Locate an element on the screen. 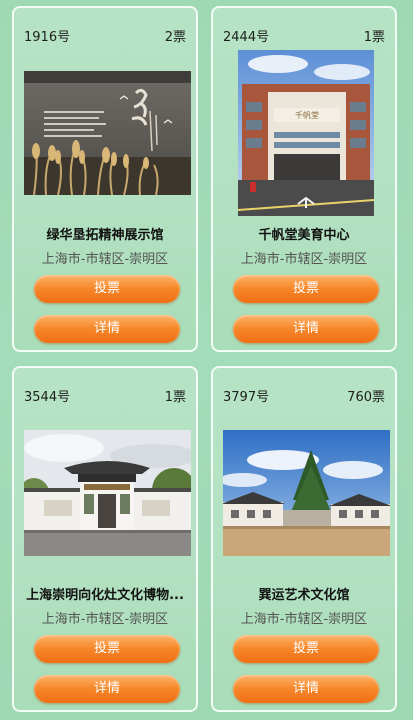  venue-title: 绿华垦拓精神展示馆 is located at coordinates (105, 233).